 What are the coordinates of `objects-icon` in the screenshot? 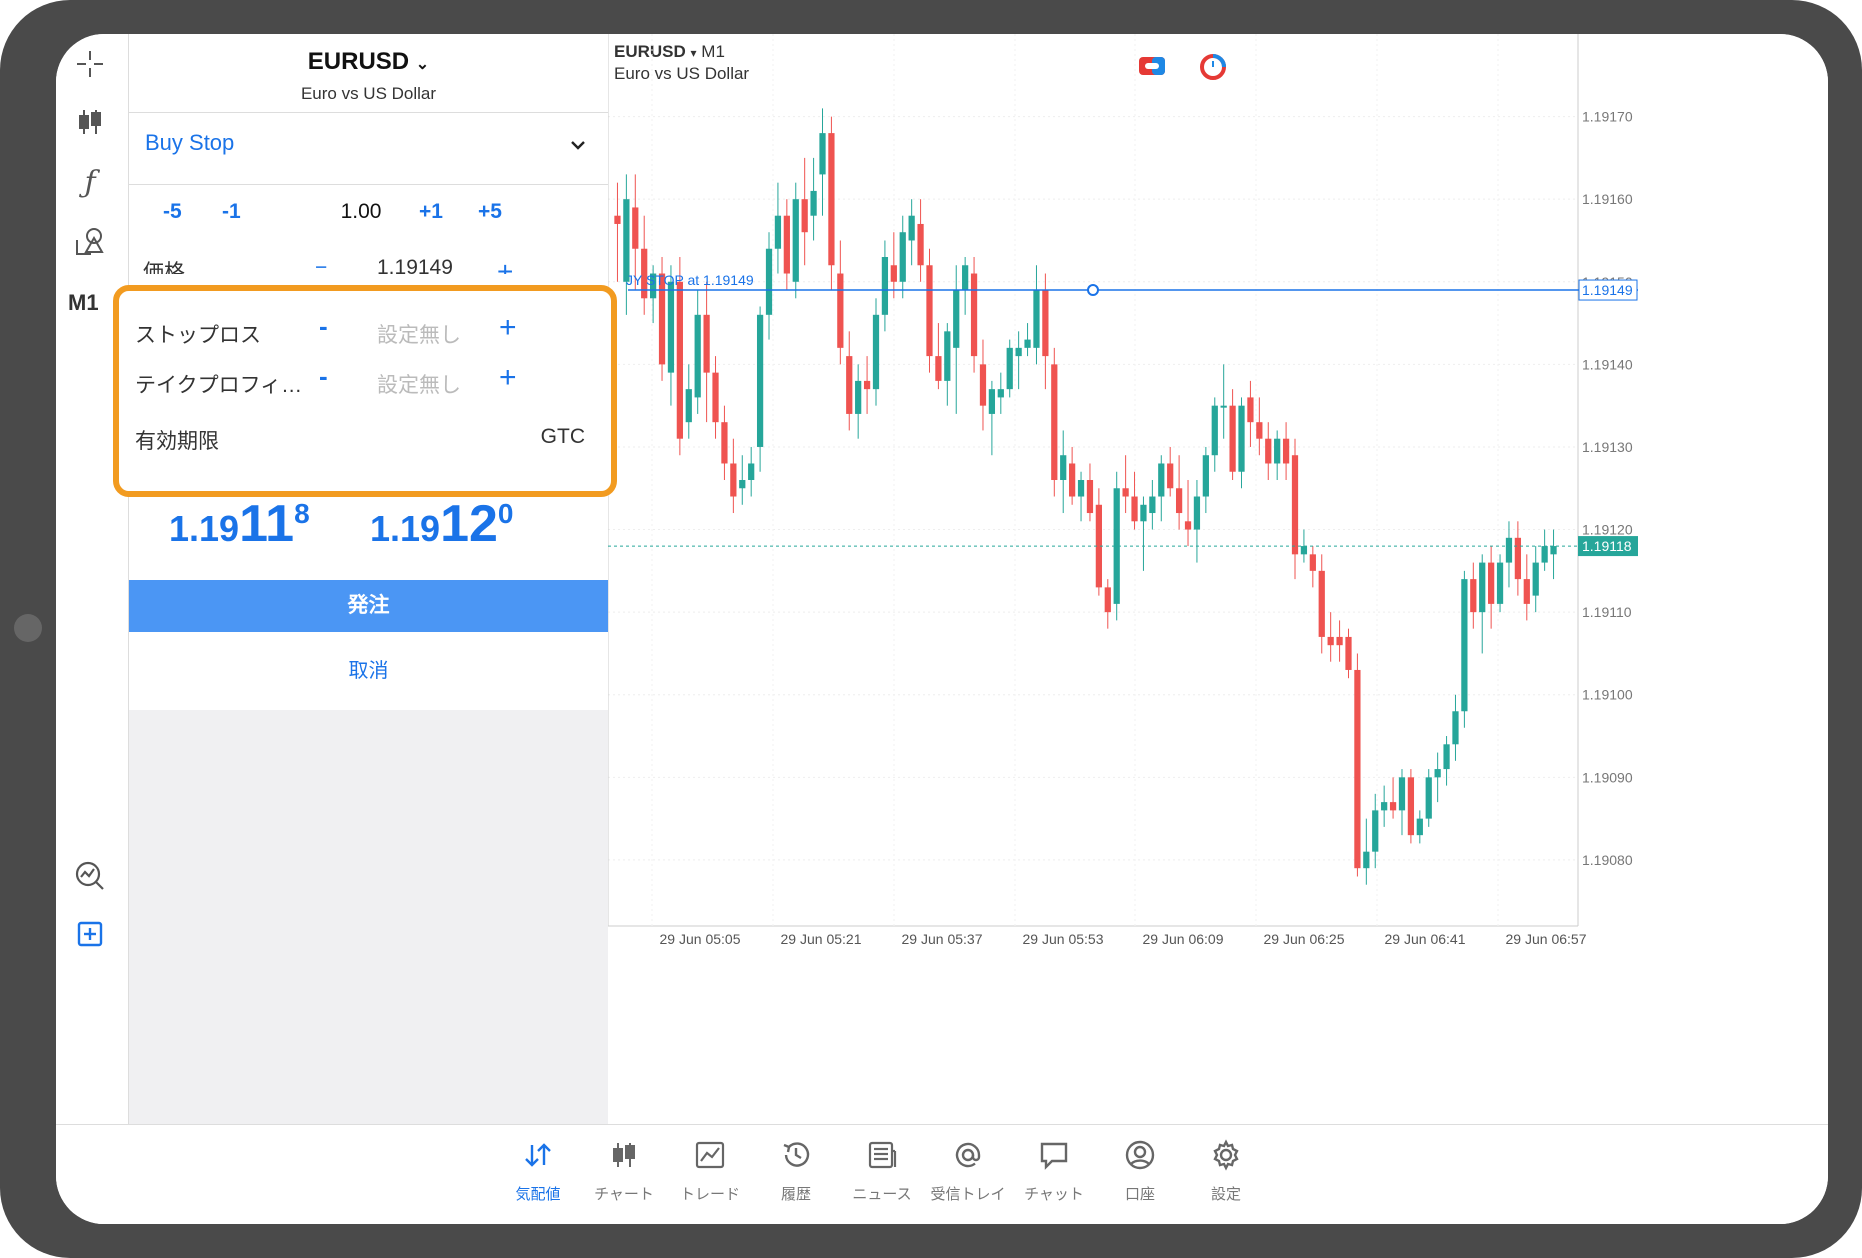 It's located at (90, 242).